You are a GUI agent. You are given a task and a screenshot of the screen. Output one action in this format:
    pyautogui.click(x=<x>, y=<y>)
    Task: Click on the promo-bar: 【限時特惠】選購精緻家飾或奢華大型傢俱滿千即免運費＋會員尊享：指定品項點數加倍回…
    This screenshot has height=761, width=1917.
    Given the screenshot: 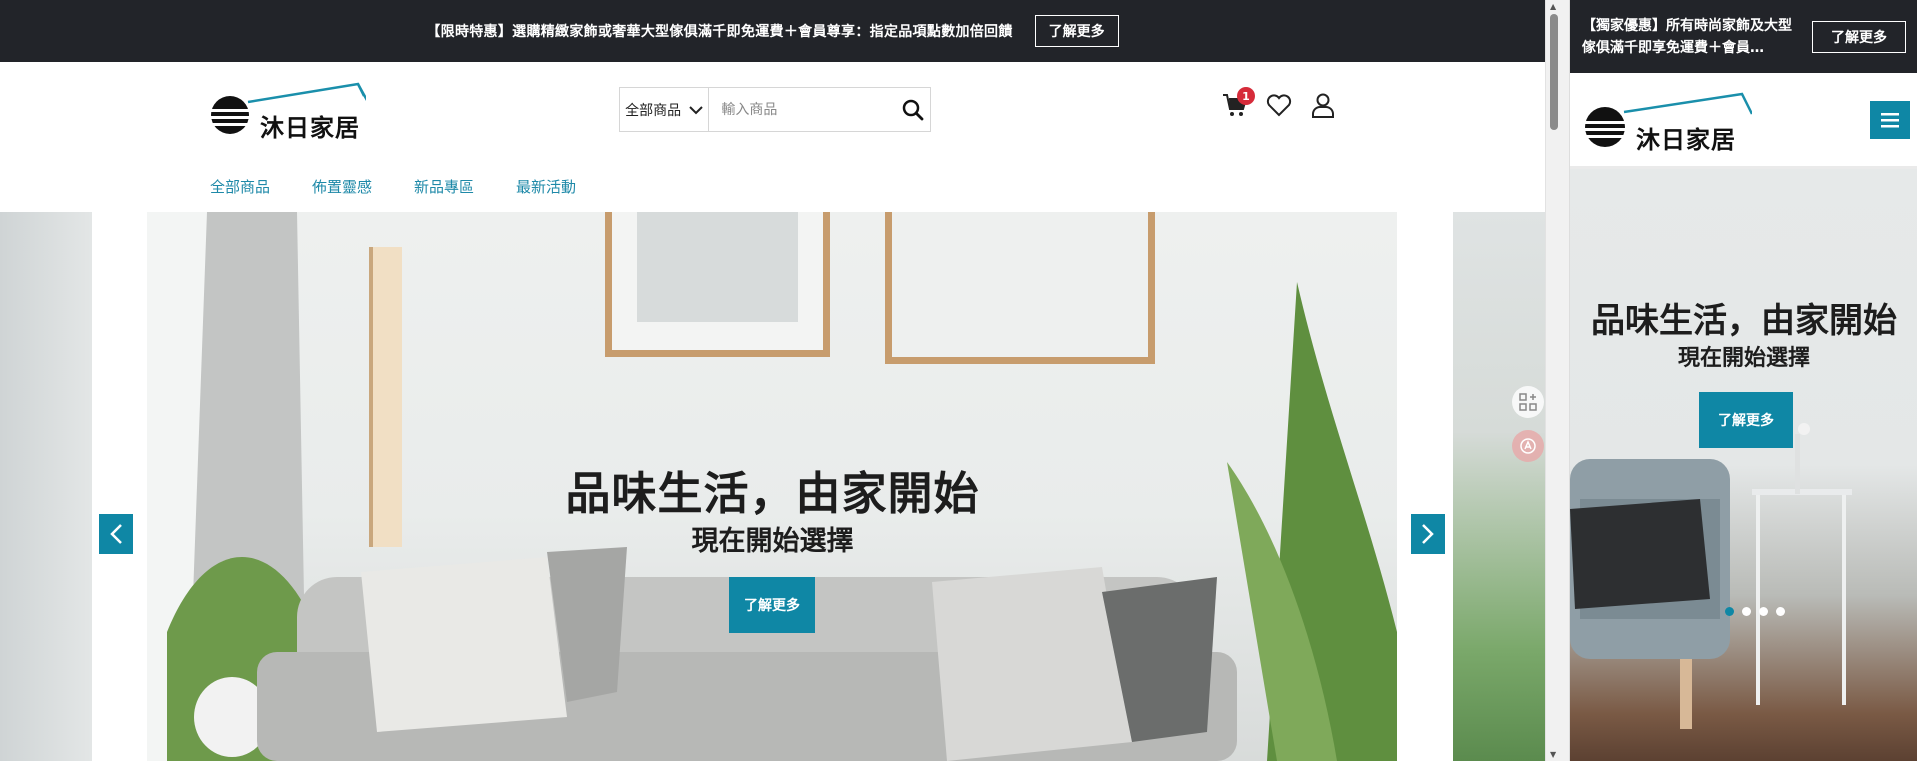 What is the action you would take?
    pyautogui.click(x=772, y=31)
    